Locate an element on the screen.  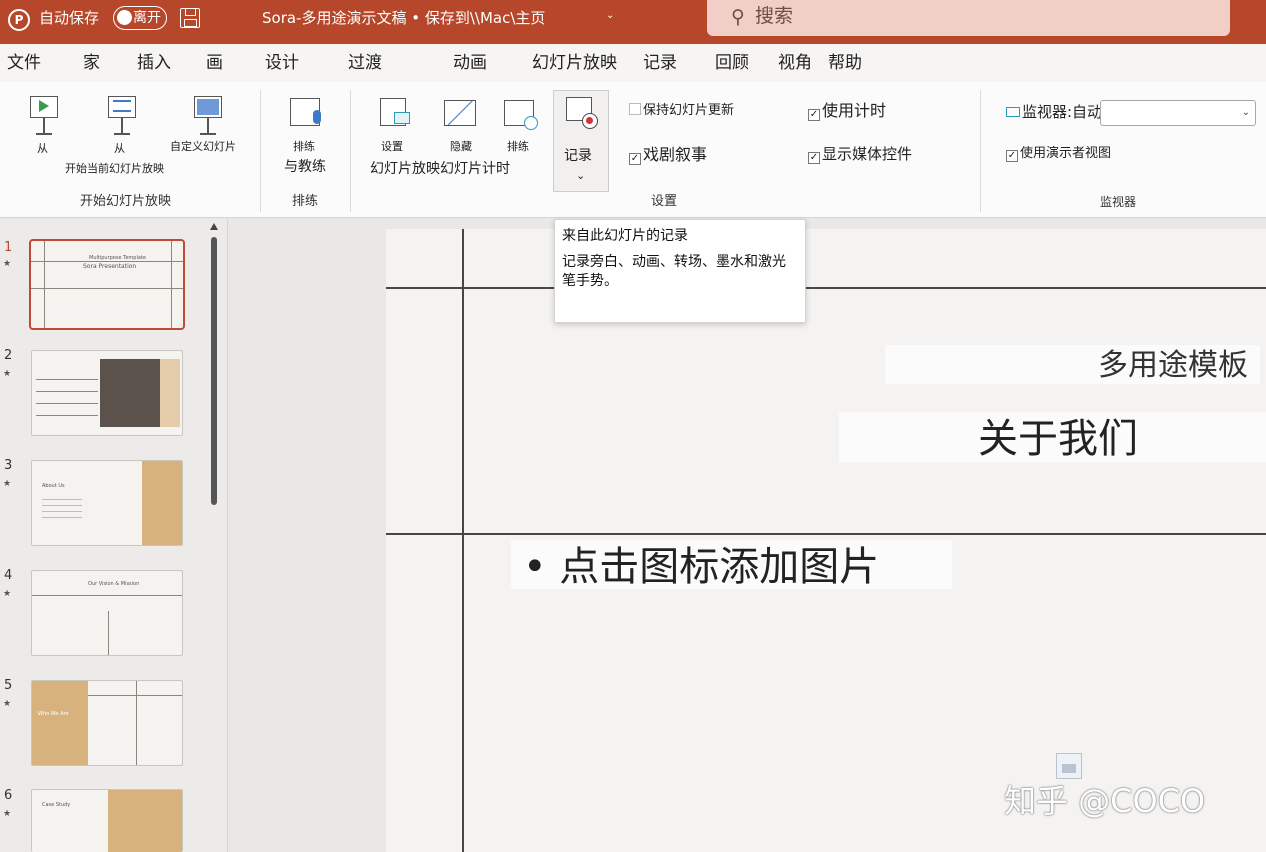
slide-subtitle: 多用途模板 is located at coordinates (1173, 365).